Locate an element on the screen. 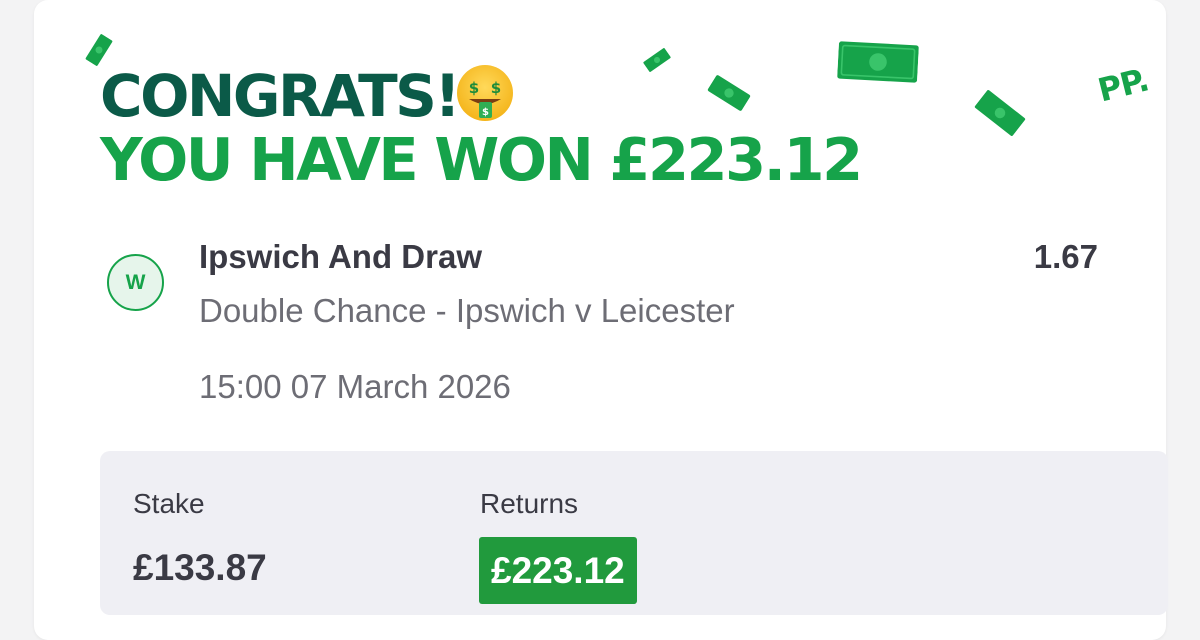 The height and width of the screenshot is (640, 1200). returns-value: £223.12 is located at coordinates (558, 570).